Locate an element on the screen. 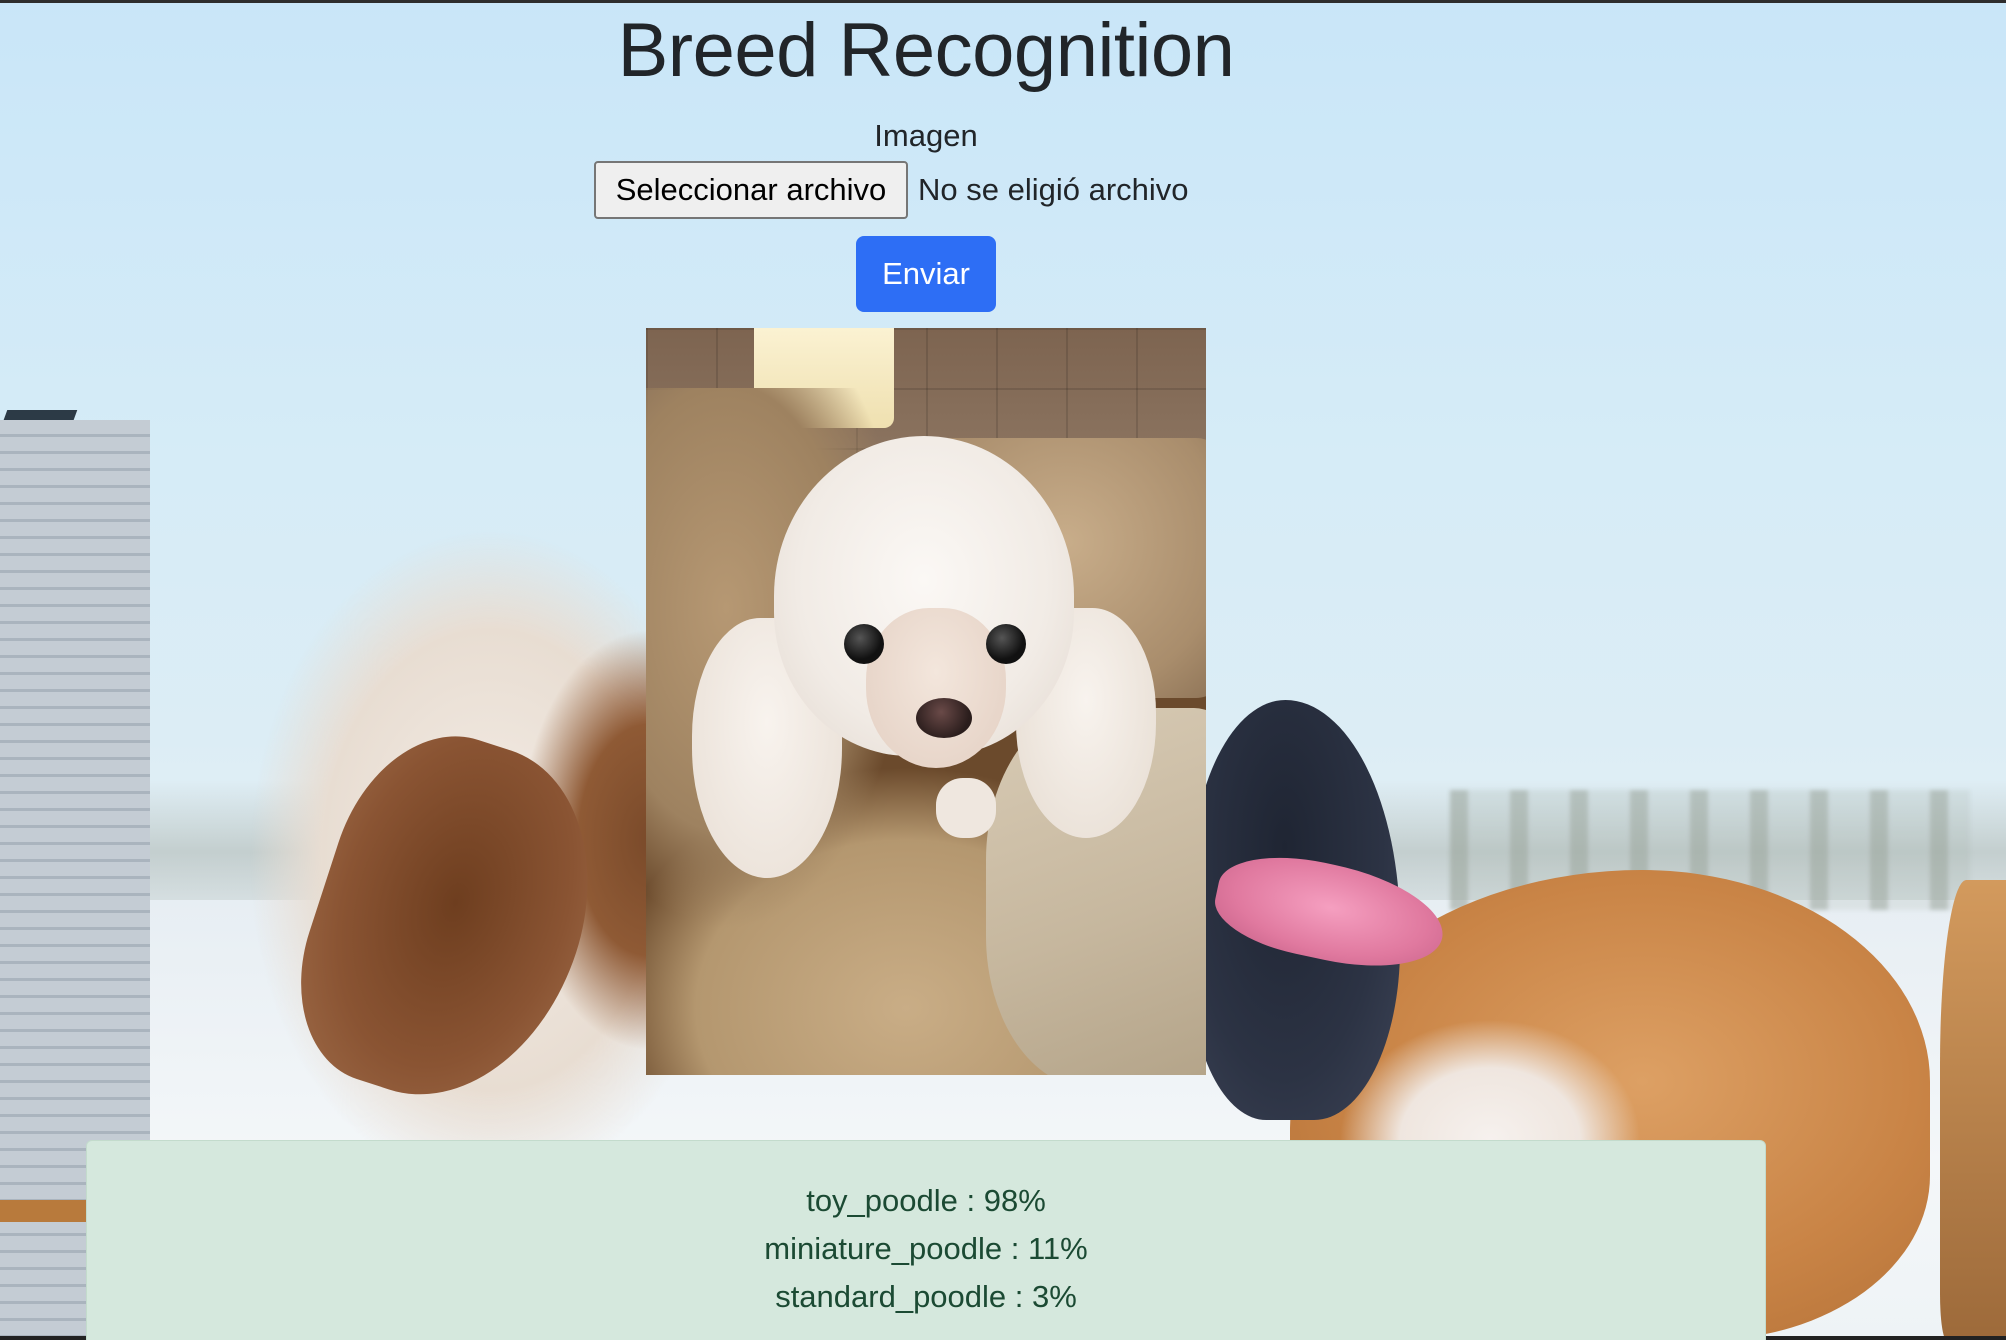 This screenshot has height=1340, width=2006. choose-file-button: Seleccionar archivo is located at coordinates (751, 190).